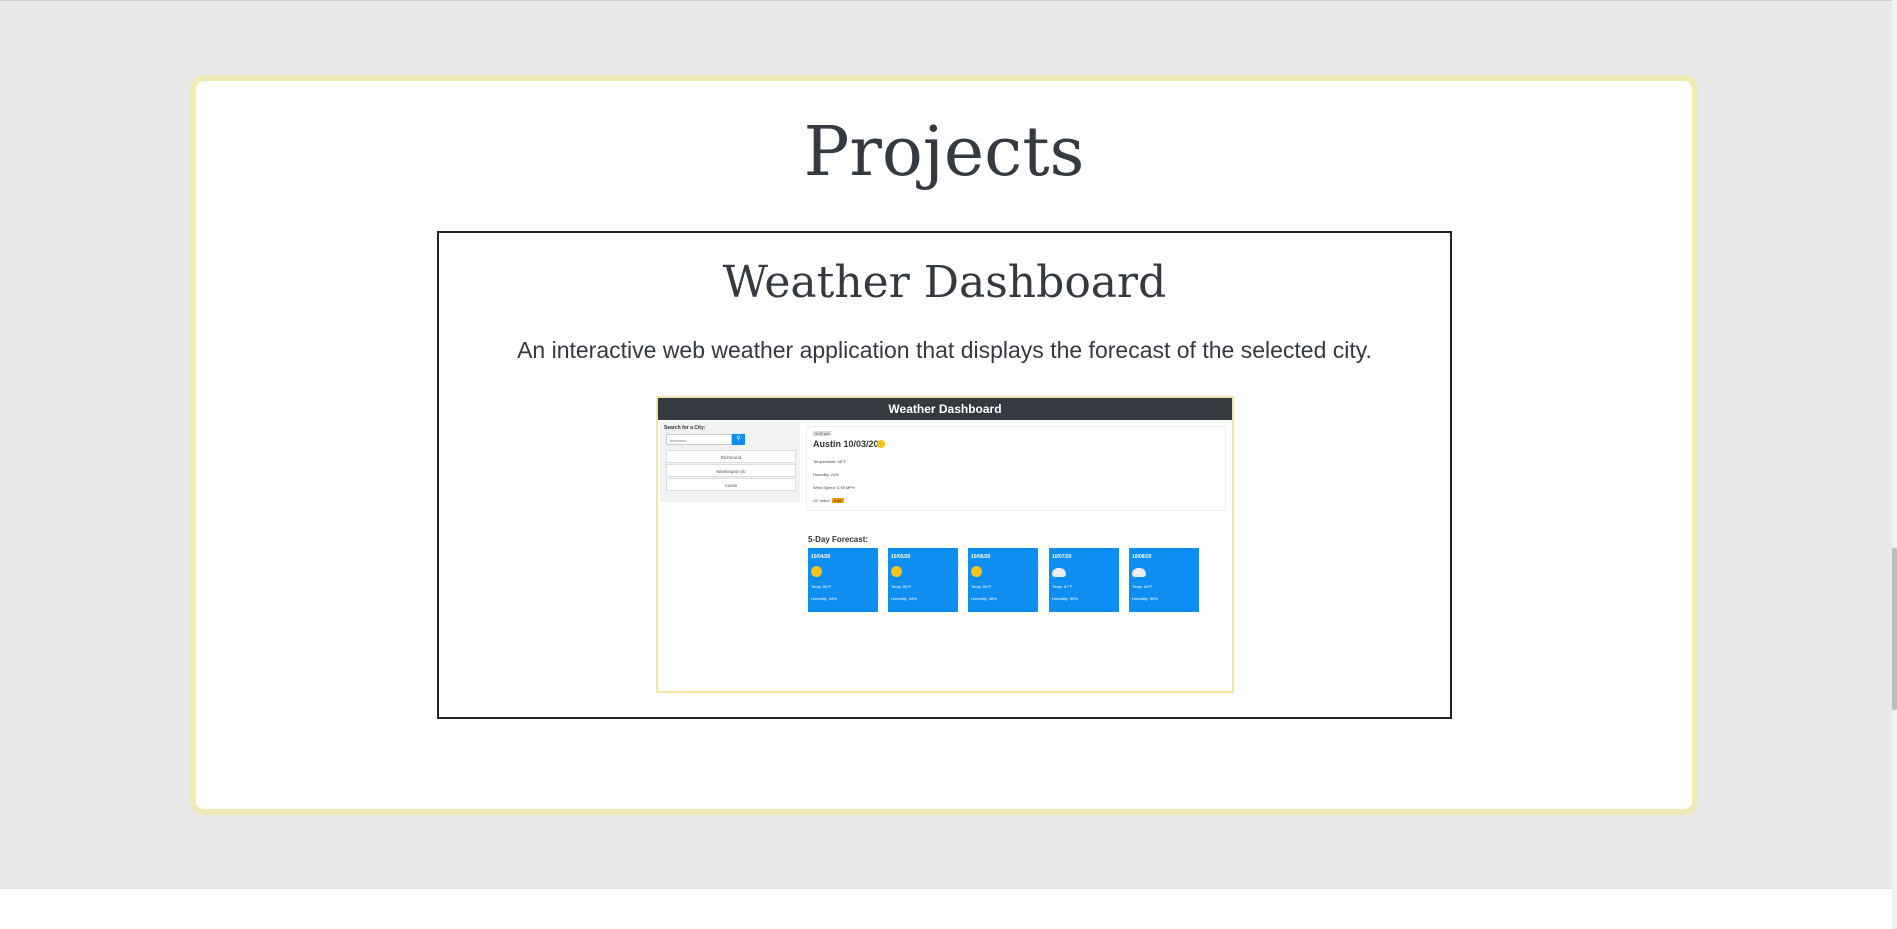 This screenshot has width=1897, height=929. What do you see at coordinates (838, 539) in the screenshot?
I see `forecast-title: 5-Day Forecast:` at bounding box center [838, 539].